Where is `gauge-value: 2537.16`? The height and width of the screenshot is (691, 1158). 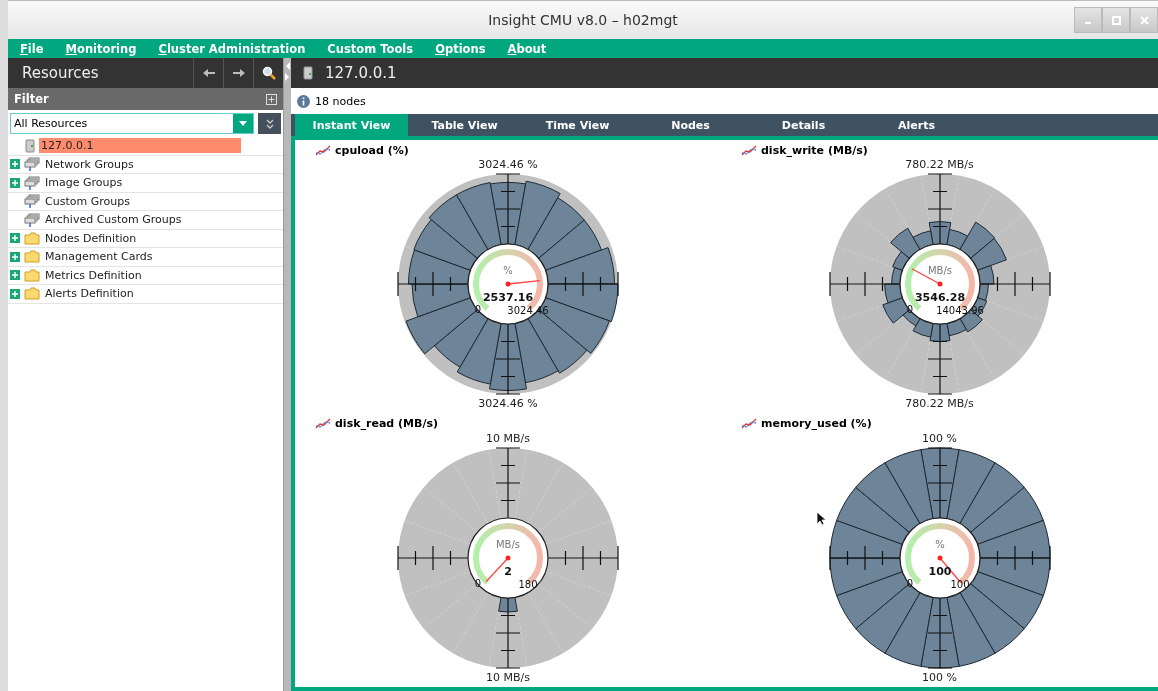
gauge-value: 2537.16 is located at coordinates (508, 297).